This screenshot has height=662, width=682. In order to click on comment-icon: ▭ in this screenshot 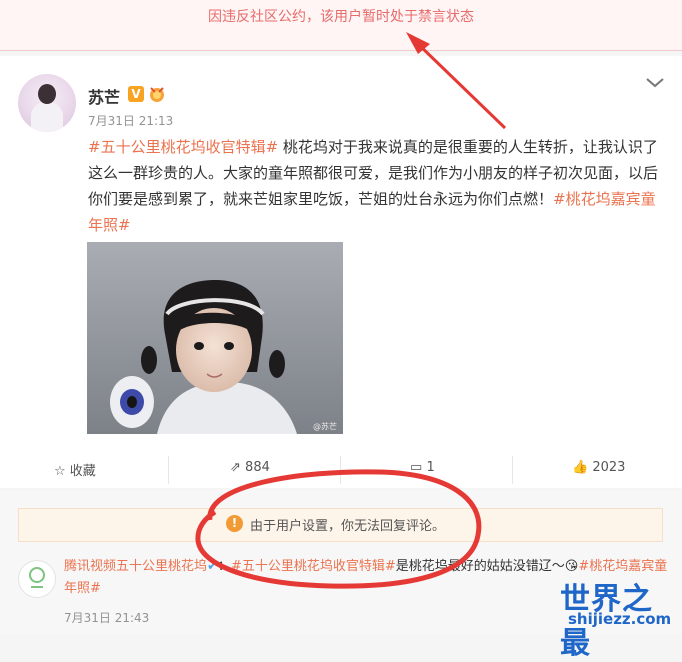, I will do `click(416, 467)`.